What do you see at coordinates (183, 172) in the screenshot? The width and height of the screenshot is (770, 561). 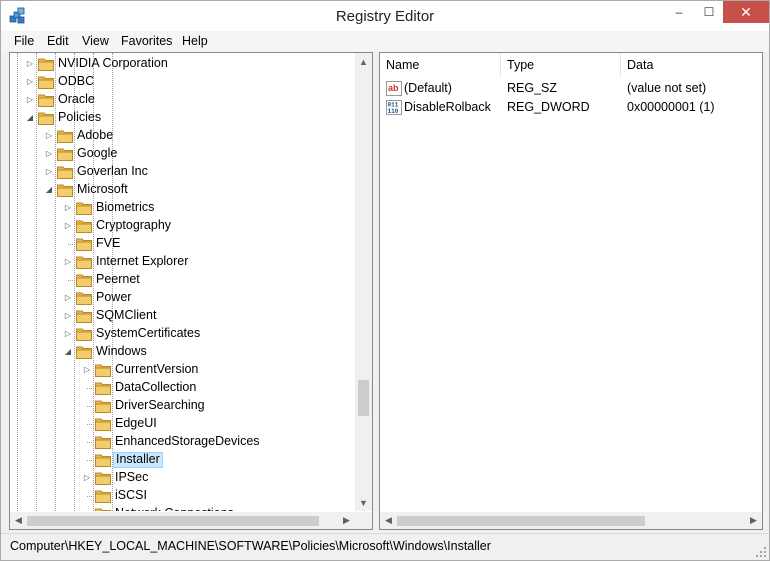 I see `tree-item: ▷ Goverlan Inc` at bounding box center [183, 172].